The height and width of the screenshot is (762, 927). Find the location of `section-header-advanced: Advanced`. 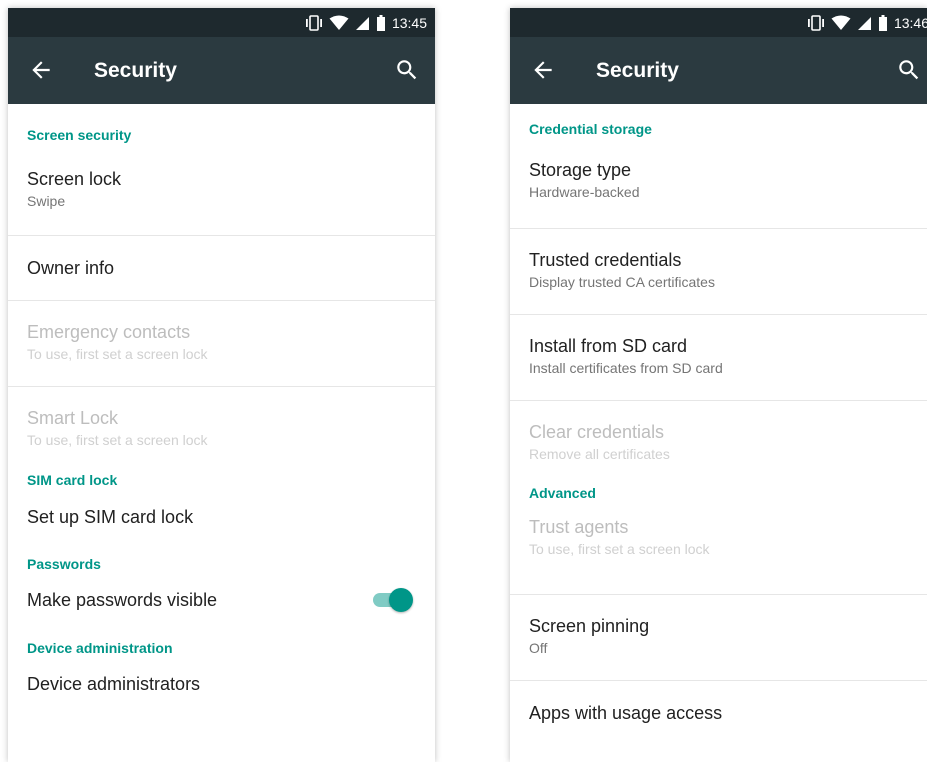

section-header-advanced: Advanced is located at coordinates (562, 493).